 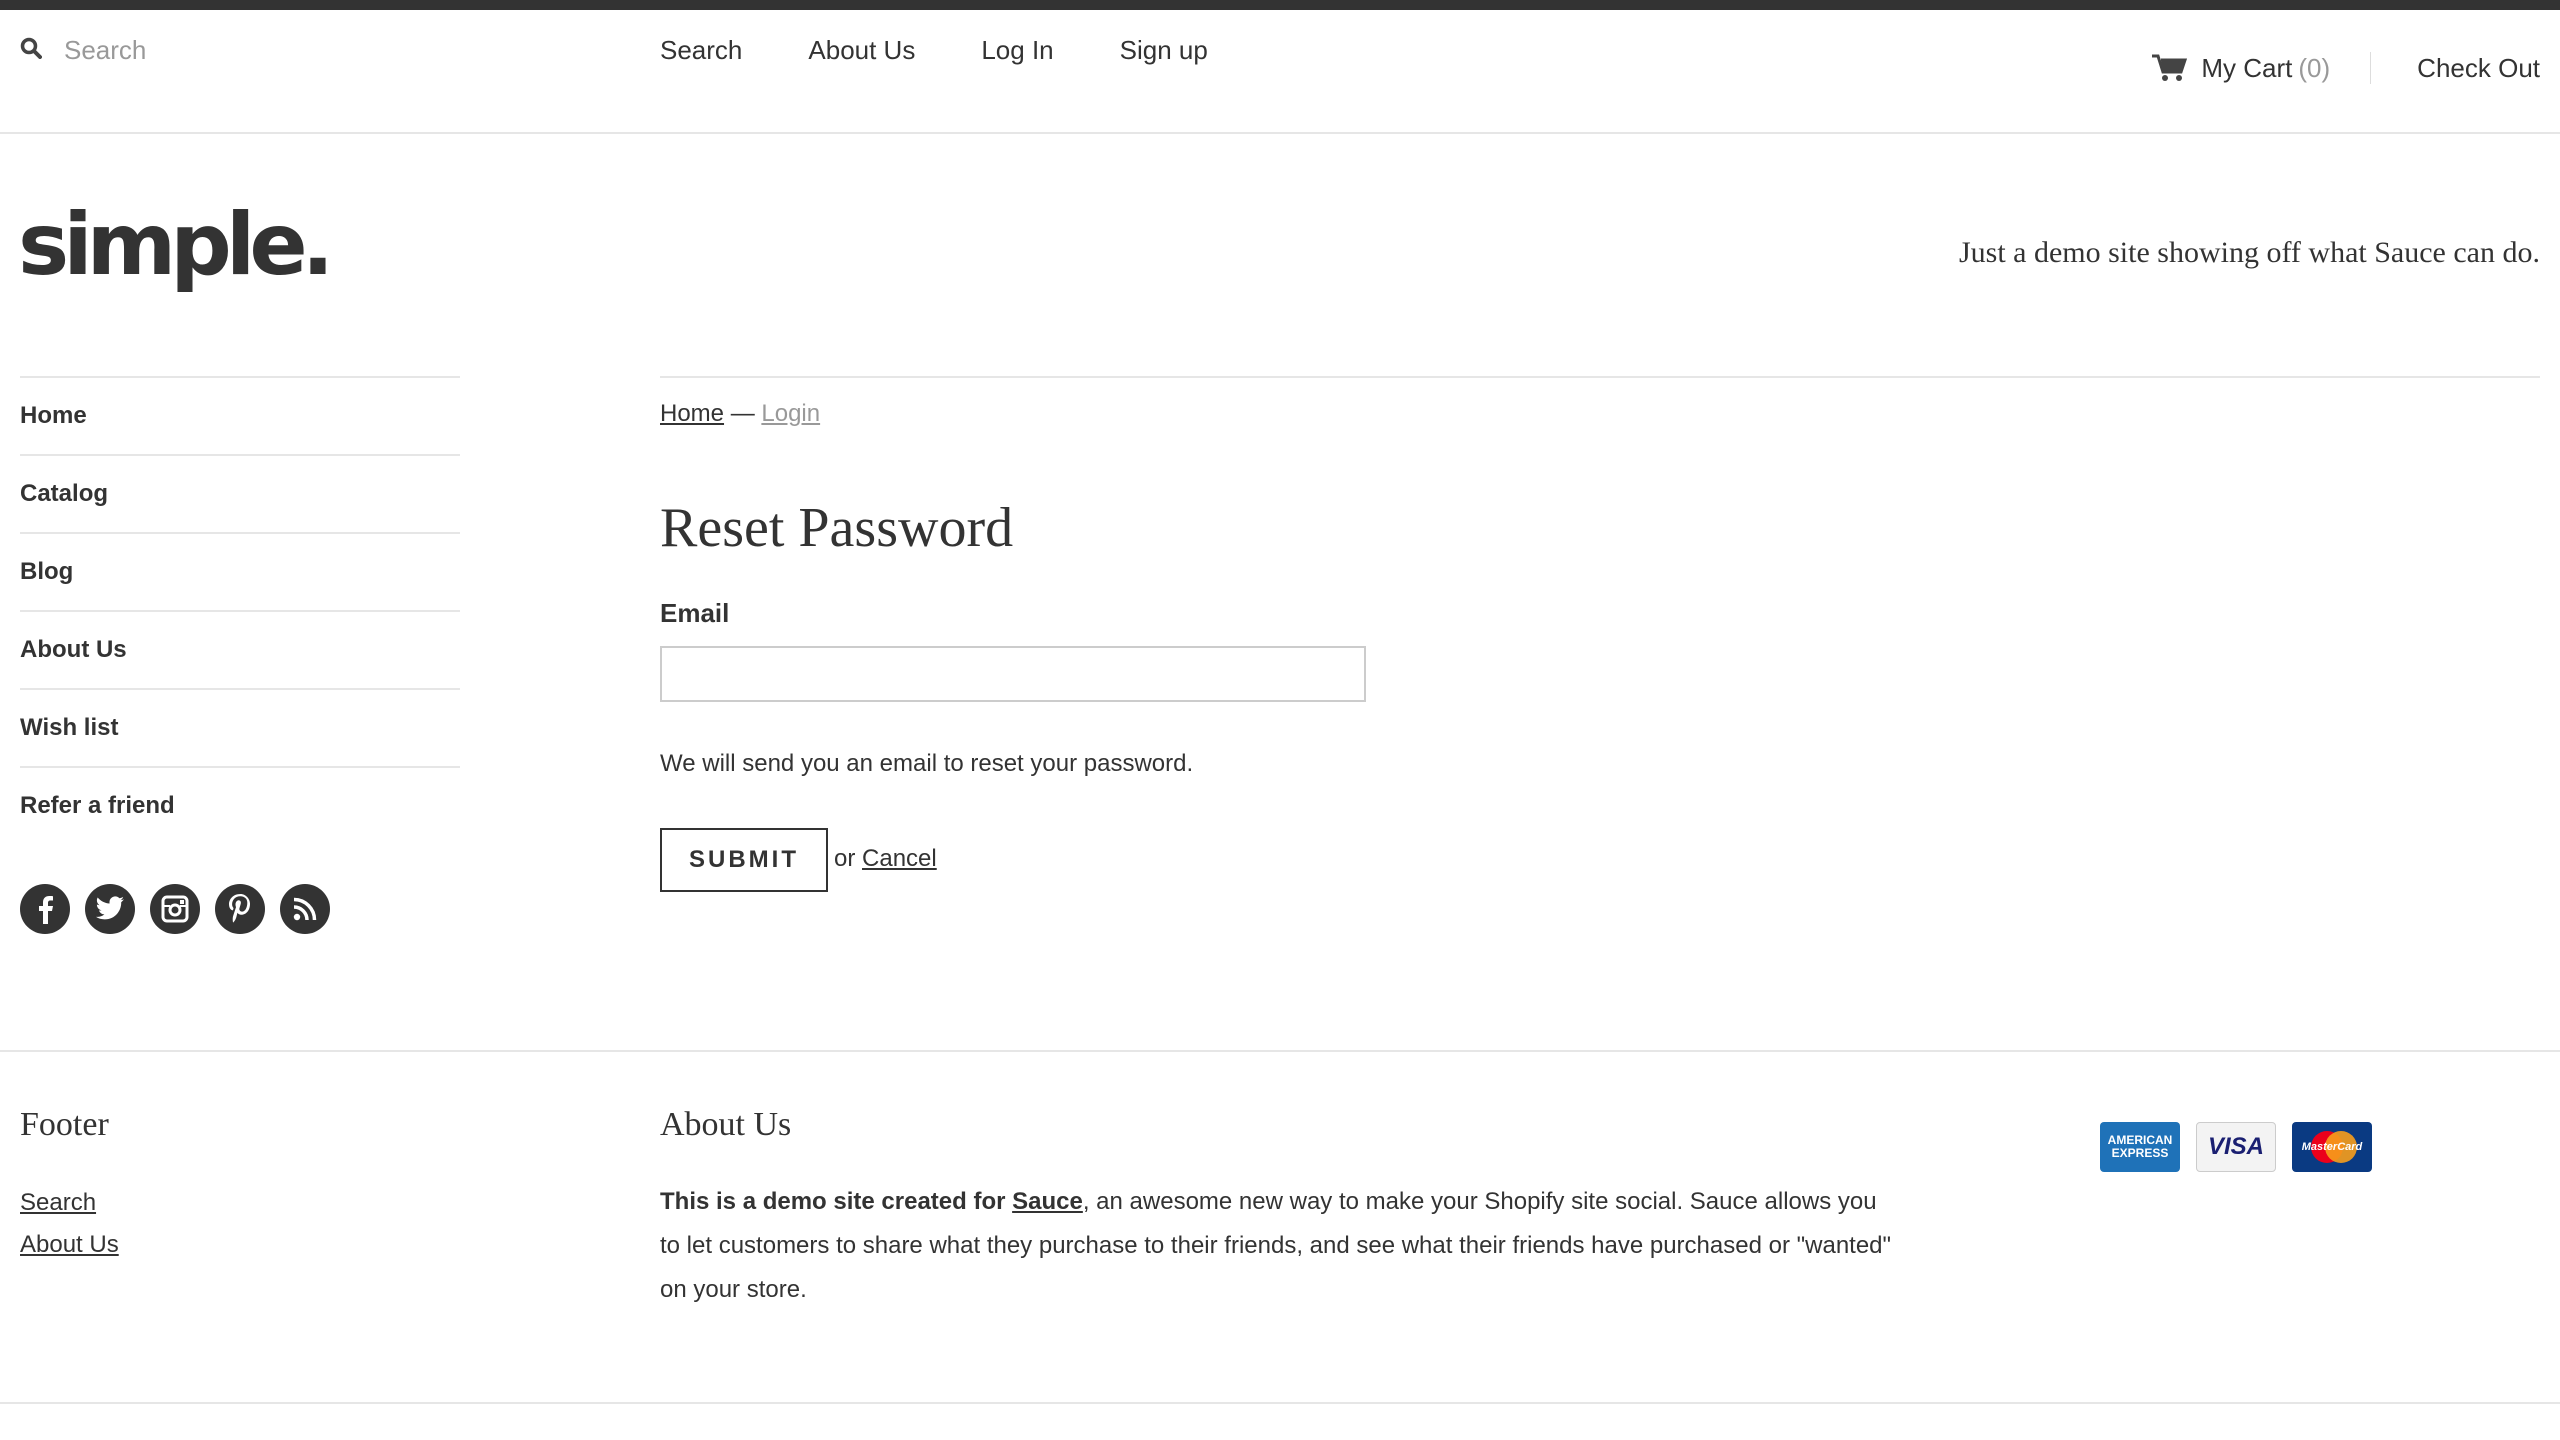 What do you see at coordinates (967, 50) in the screenshot?
I see `top-nav: Search About Us Log In Sign up` at bounding box center [967, 50].